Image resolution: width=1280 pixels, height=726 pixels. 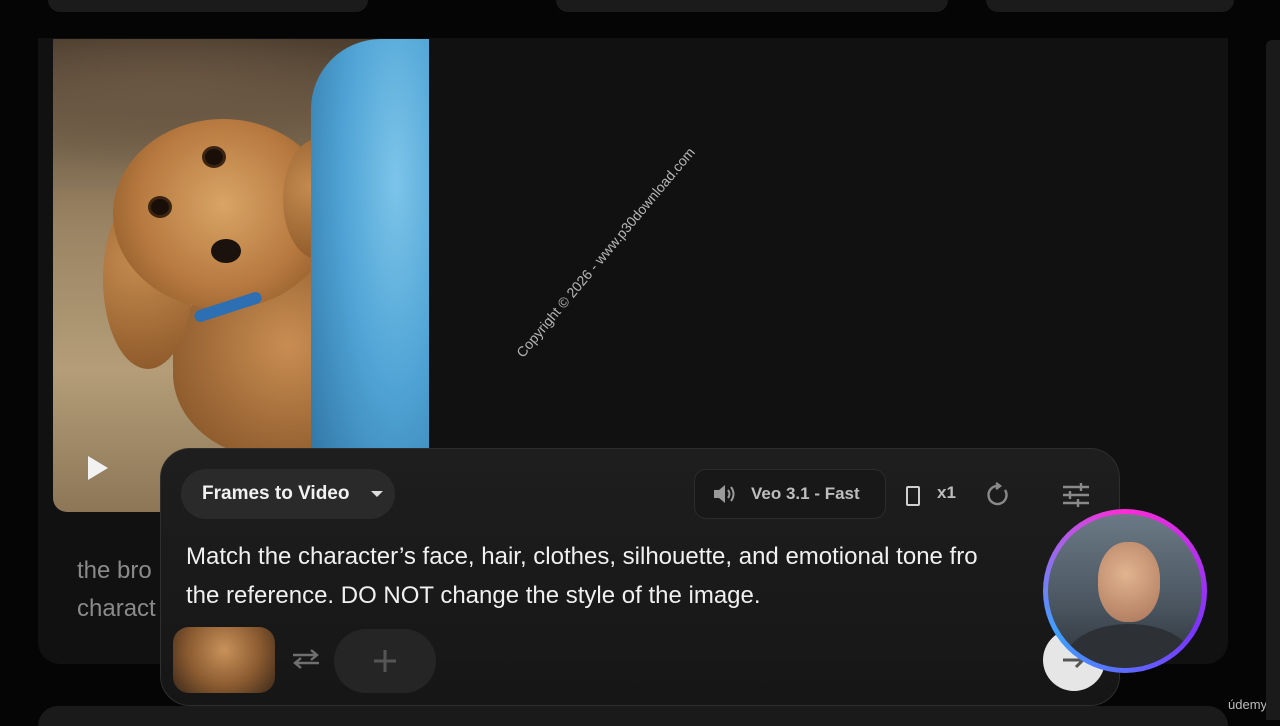 What do you see at coordinates (116, 608) in the screenshot?
I see `caption-line-2: charact` at bounding box center [116, 608].